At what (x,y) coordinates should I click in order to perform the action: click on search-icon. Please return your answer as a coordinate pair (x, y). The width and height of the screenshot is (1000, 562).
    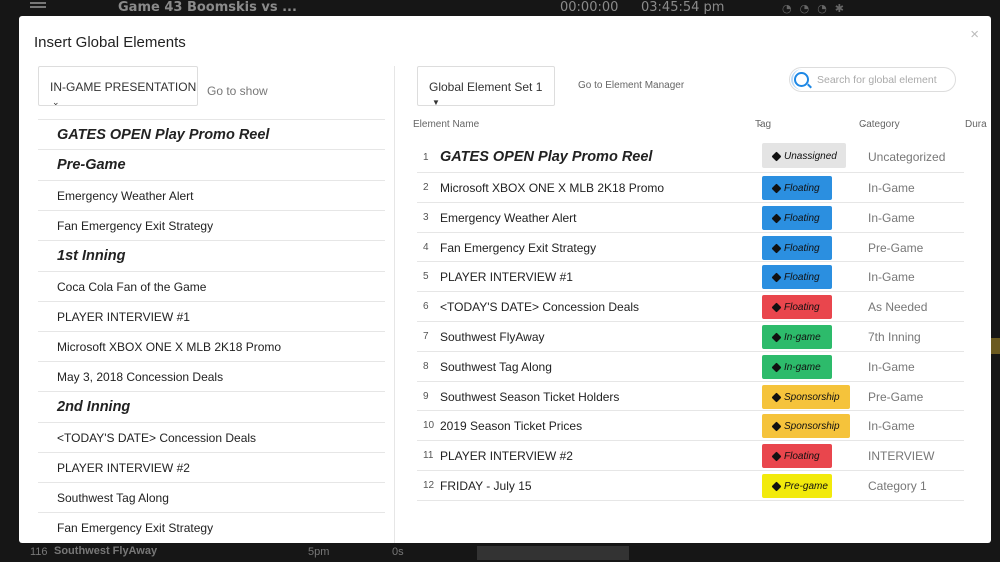
    Looking at the image, I should click on (800, 79).